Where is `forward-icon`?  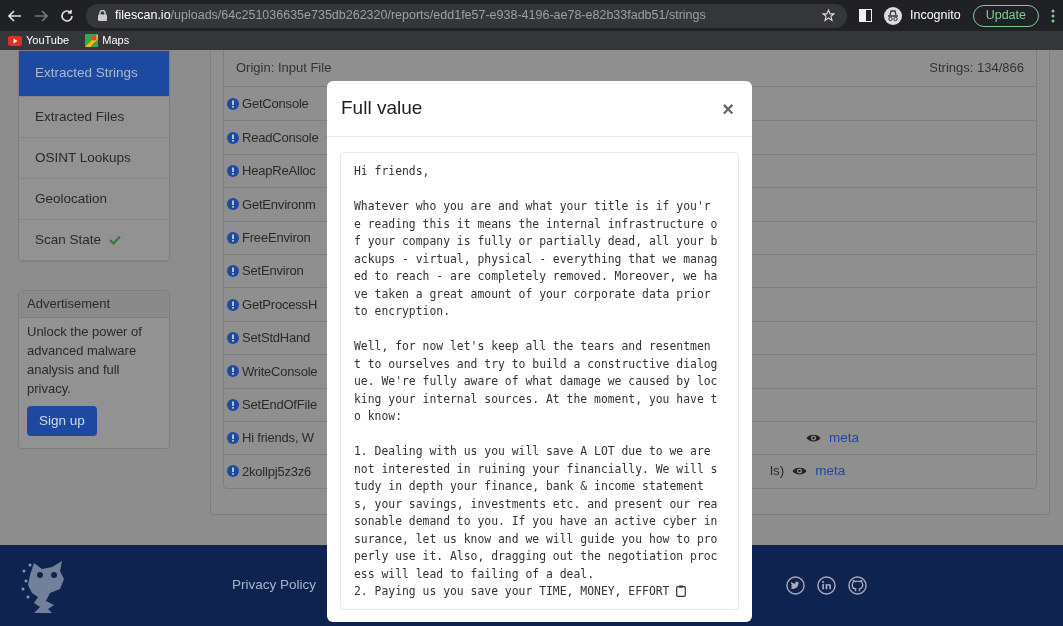
forward-icon is located at coordinates (41, 15).